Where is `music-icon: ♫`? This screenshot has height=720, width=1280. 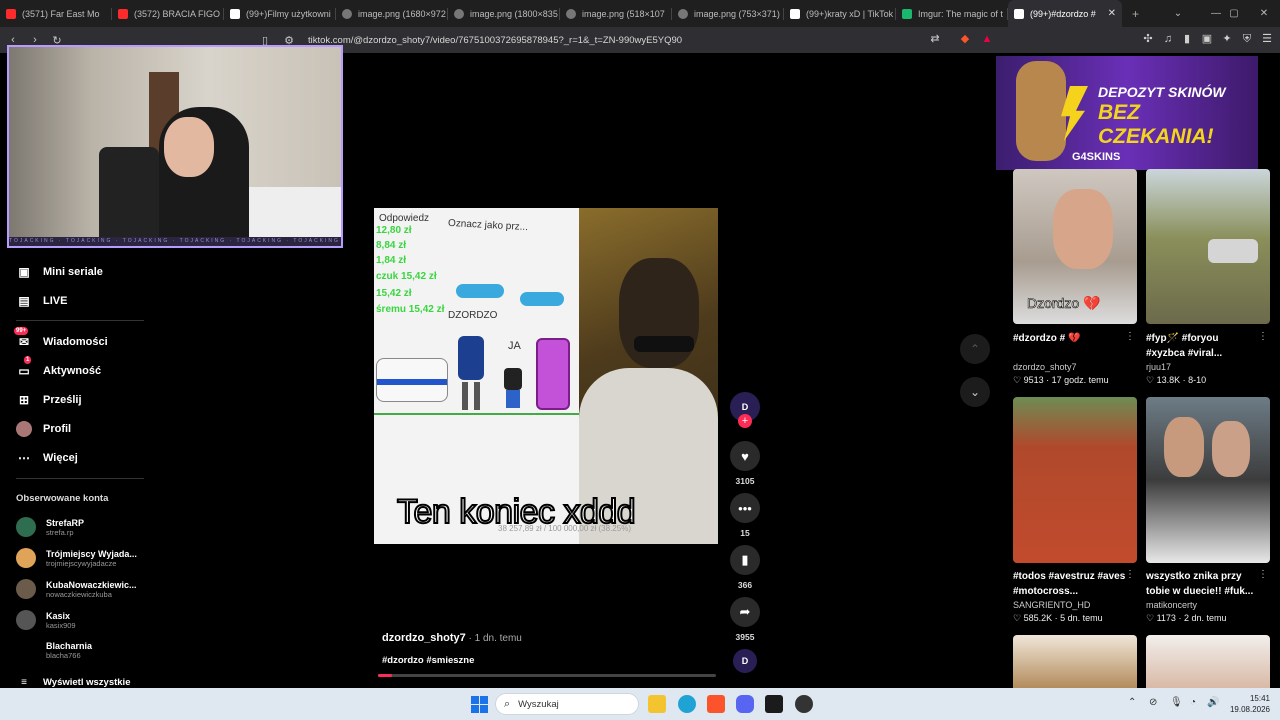 music-icon: ♫ is located at coordinates (1168, 39).